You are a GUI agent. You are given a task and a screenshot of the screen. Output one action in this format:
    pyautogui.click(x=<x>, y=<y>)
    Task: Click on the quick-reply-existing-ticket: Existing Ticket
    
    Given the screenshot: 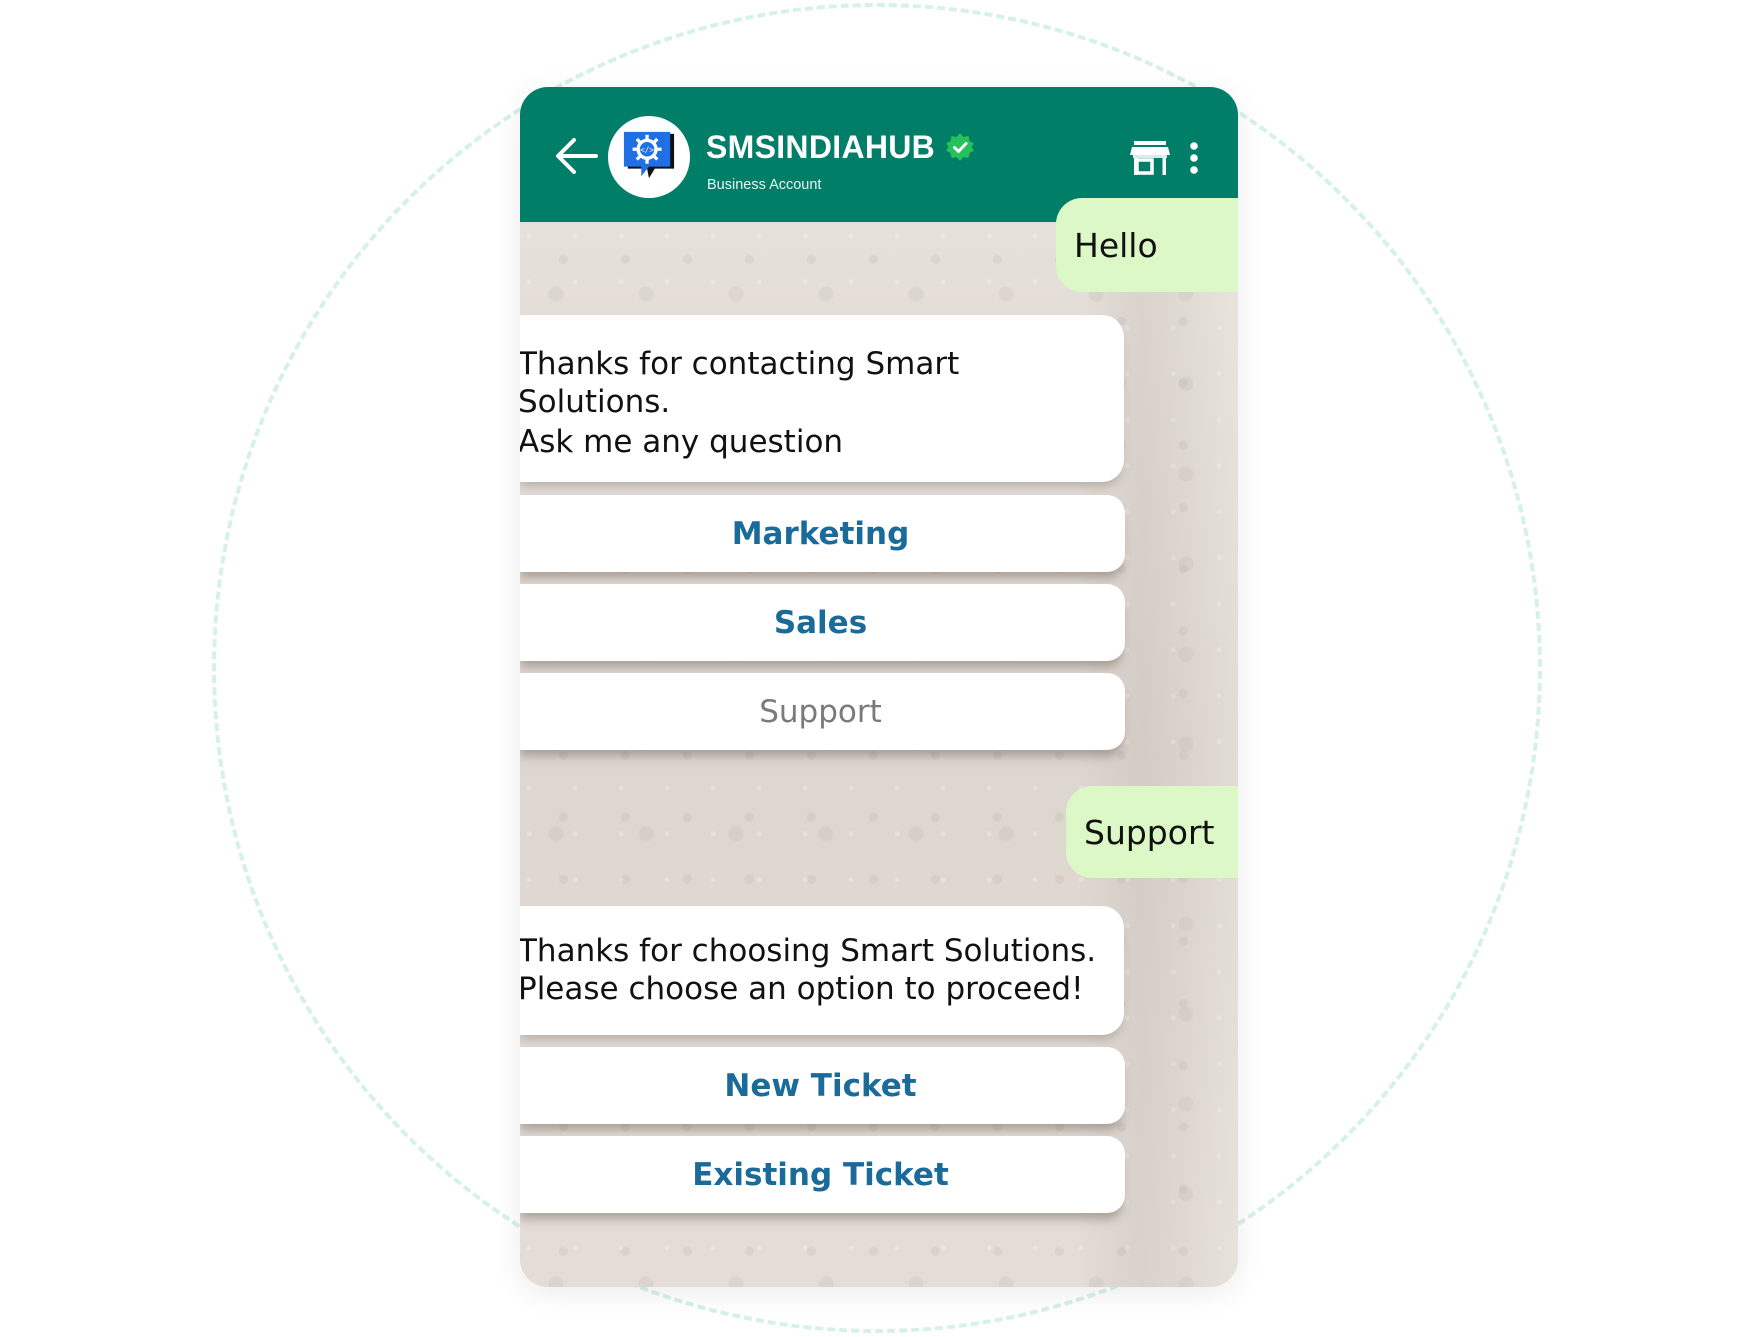 What is the action you would take?
    pyautogui.click(x=822, y=1174)
    